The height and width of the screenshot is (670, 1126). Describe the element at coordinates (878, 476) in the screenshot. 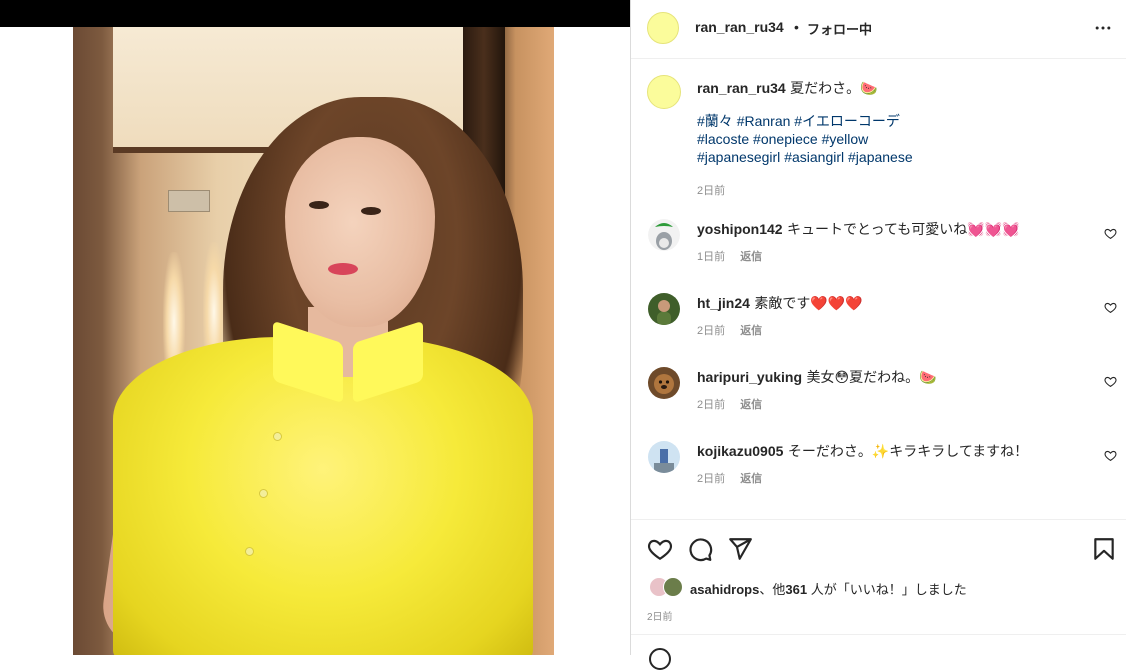

I see `comment-item: kojikazu0905 そーだわさ。✨キラキラしてますね！ 2日前 返信` at that location.